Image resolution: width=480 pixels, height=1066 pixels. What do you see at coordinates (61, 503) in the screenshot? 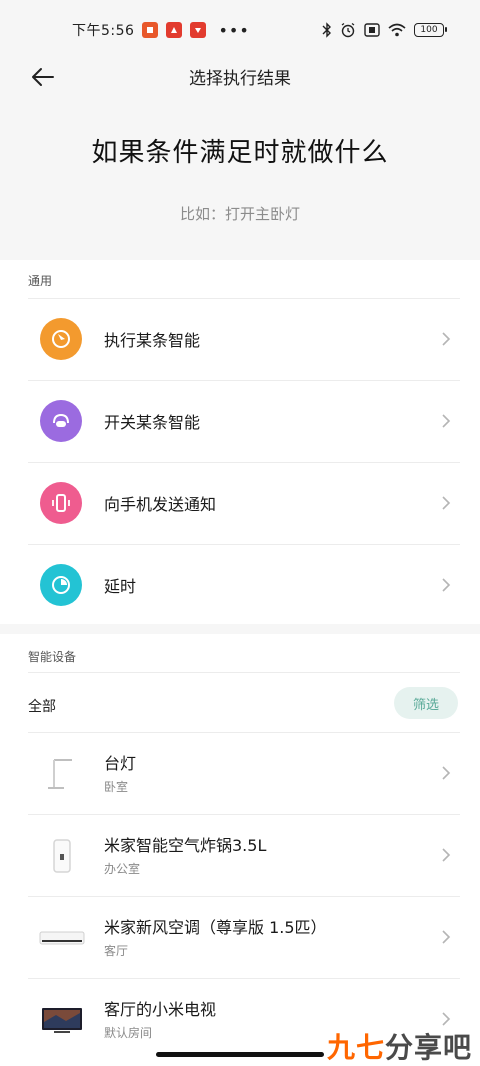
I see `phone-notify-icon` at bounding box center [61, 503].